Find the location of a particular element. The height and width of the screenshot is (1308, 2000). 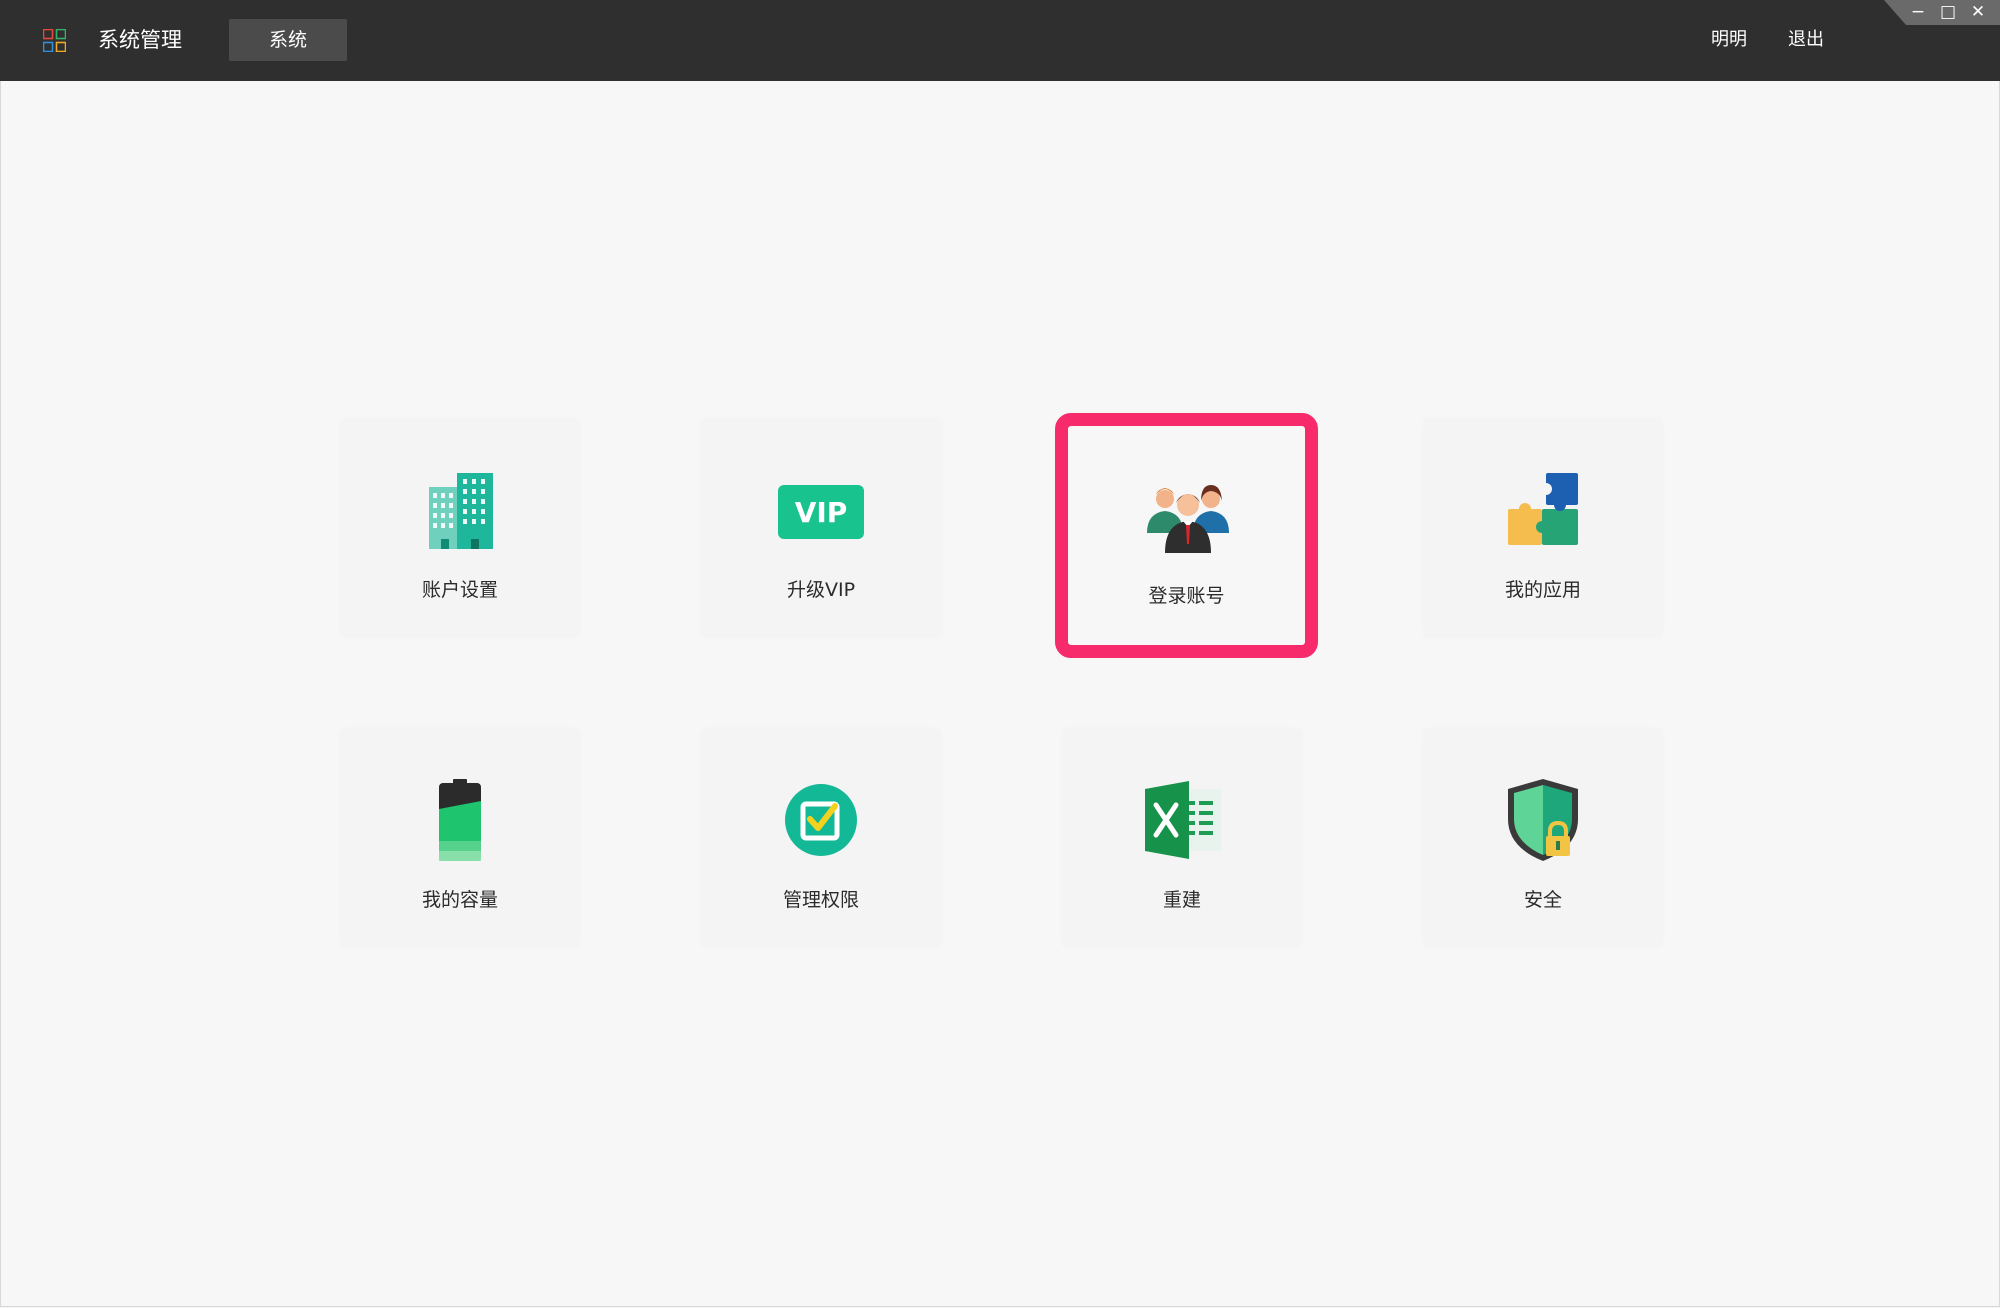

tile-label: 我的容量 is located at coordinates (459, 900).